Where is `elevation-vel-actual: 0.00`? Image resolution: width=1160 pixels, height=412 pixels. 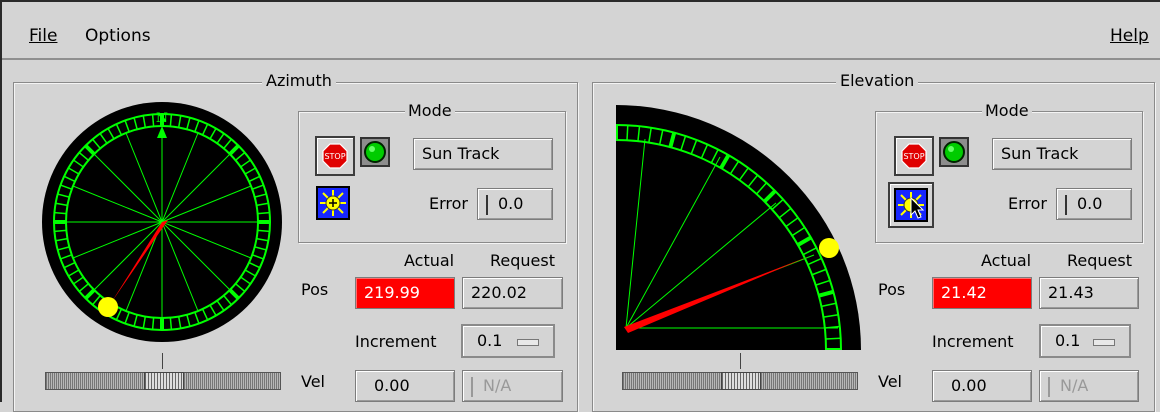
elevation-vel-actual: 0.00 is located at coordinates (982, 386).